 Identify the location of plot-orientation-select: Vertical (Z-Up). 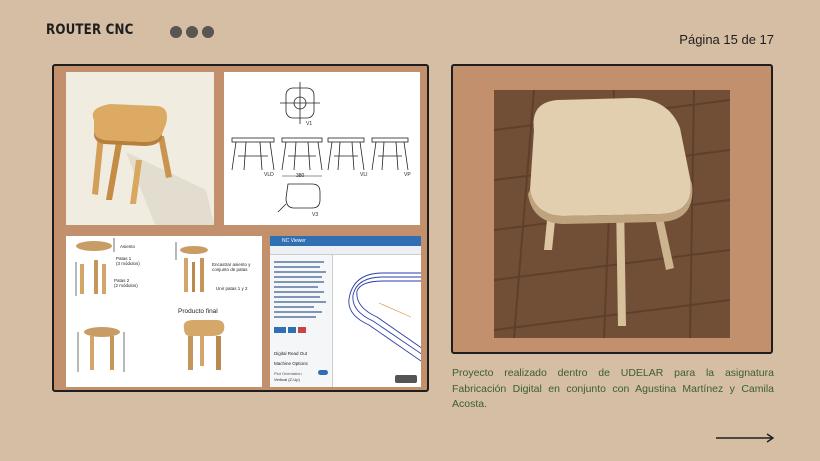
(287, 379).